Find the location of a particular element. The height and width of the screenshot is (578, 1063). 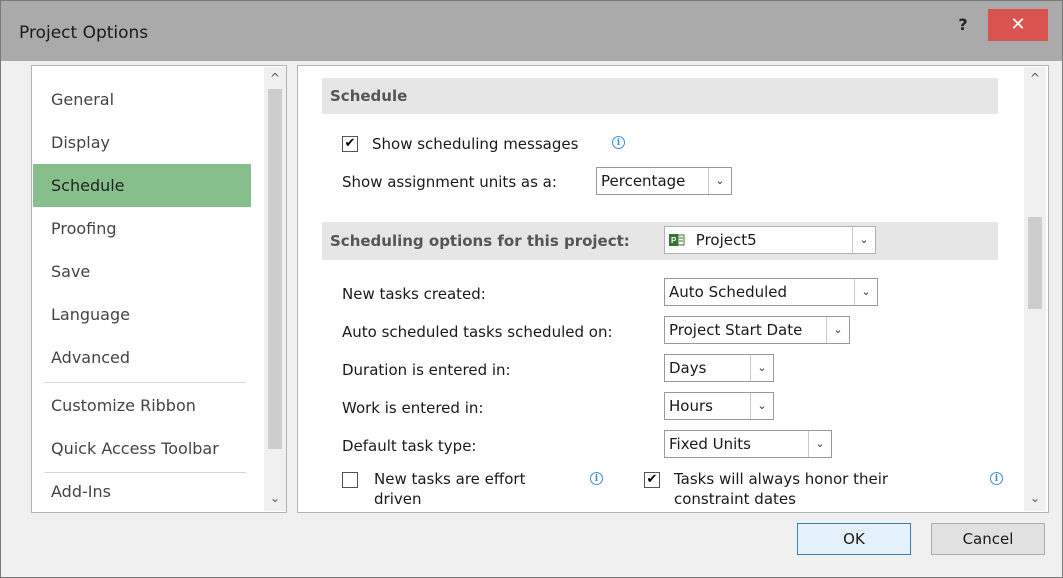

duration-entered-dropdown: Days ⌄ is located at coordinates (719, 368).